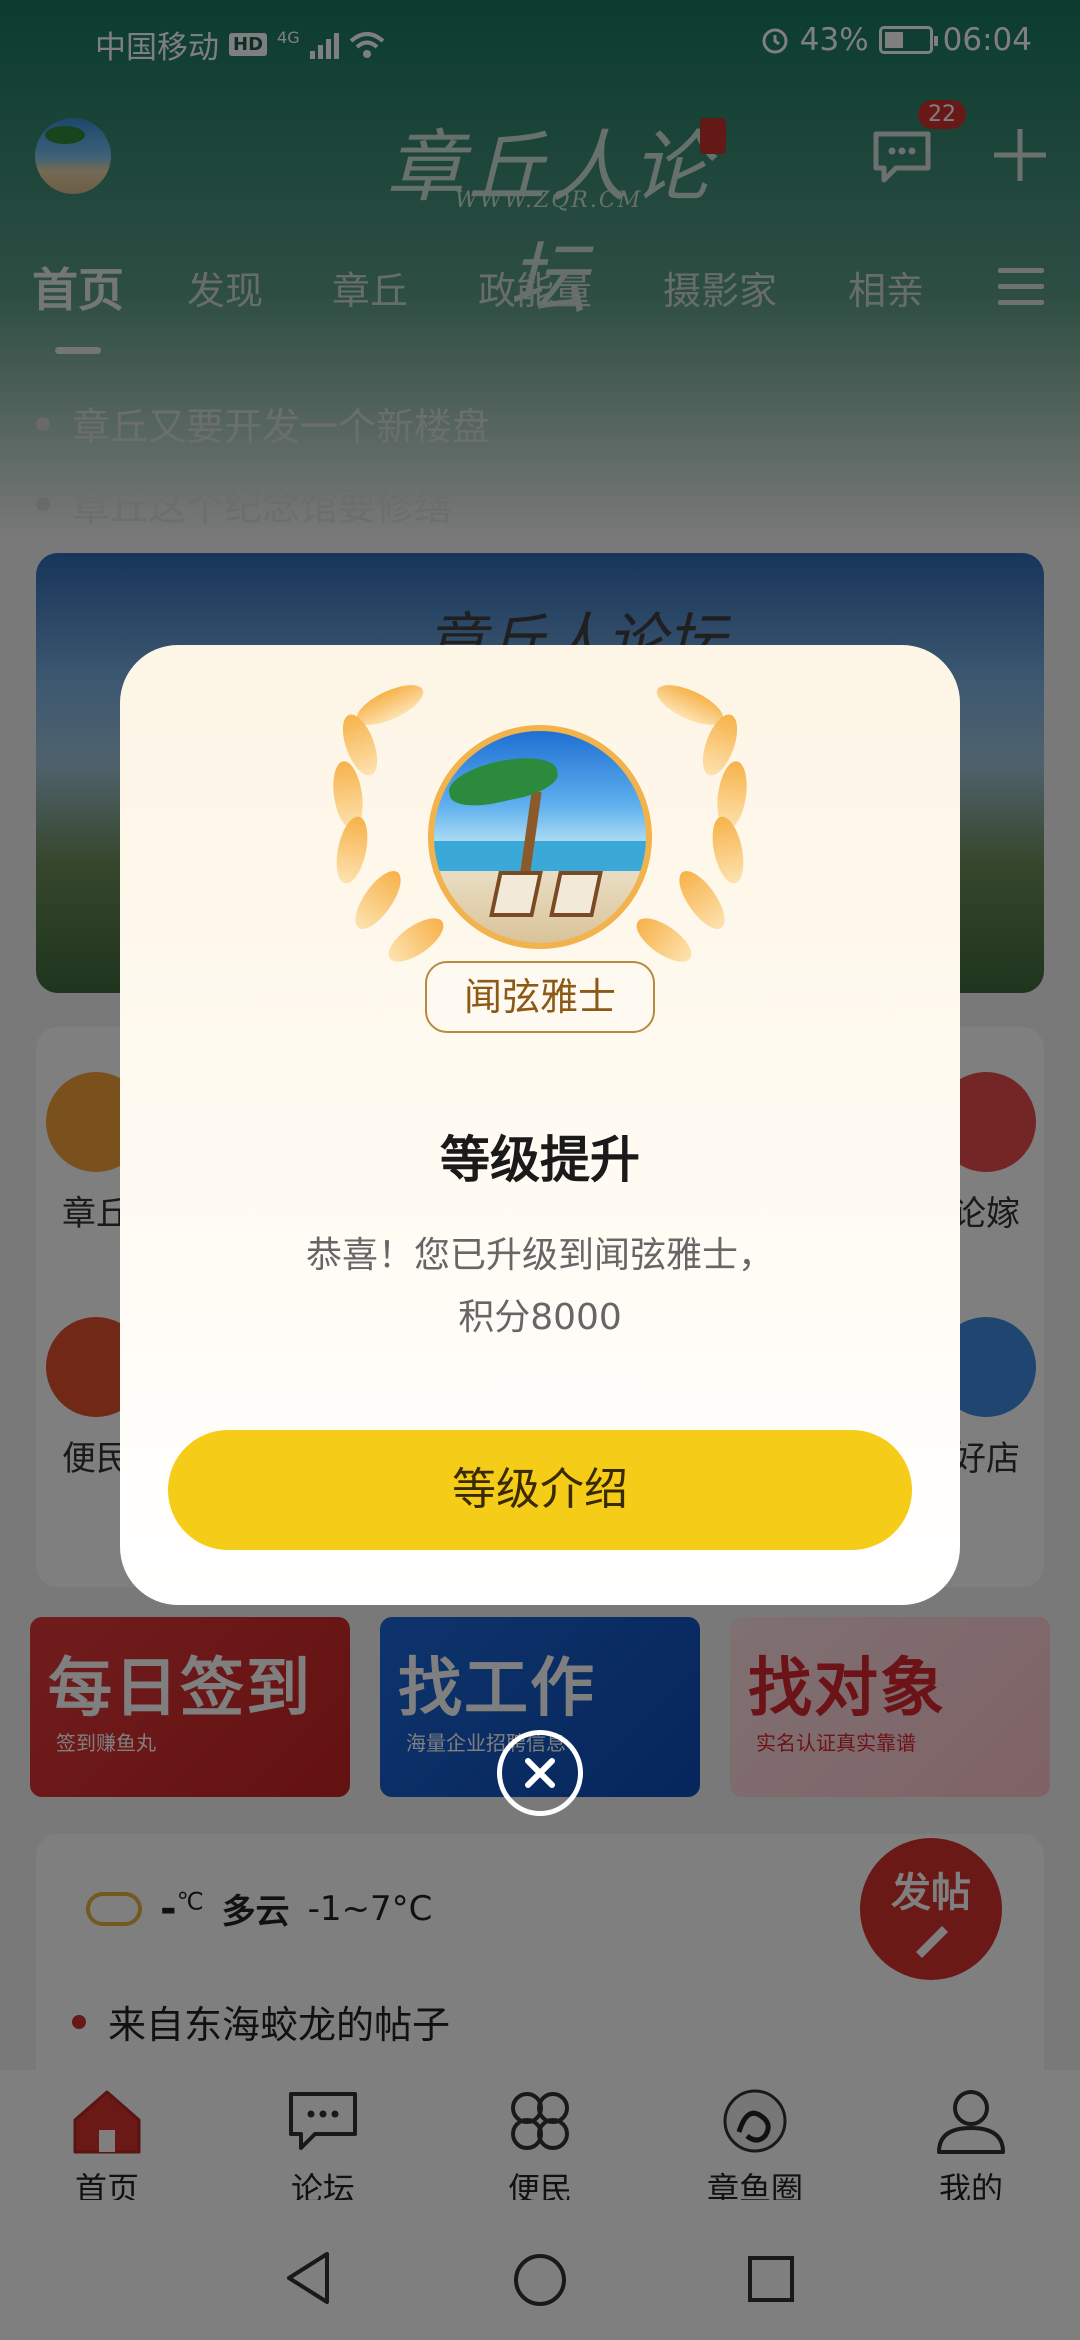  What do you see at coordinates (540, 837) in the screenshot?
I see `profile-avatar` at bounding box center [540, 837].